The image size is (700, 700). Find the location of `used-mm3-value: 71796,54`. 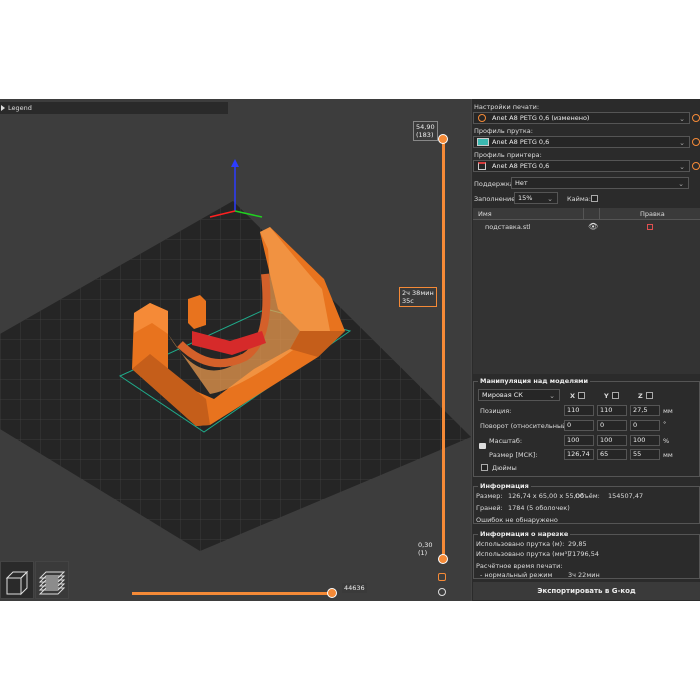

used-mm3-value: 71796,54 is located at coordinates (584, 554).